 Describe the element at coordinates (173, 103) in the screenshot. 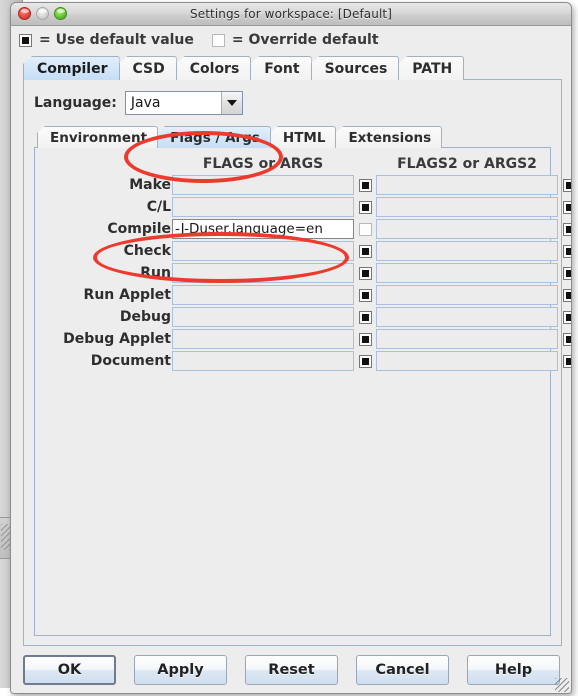

I see `language-select-value: Java` at that location.